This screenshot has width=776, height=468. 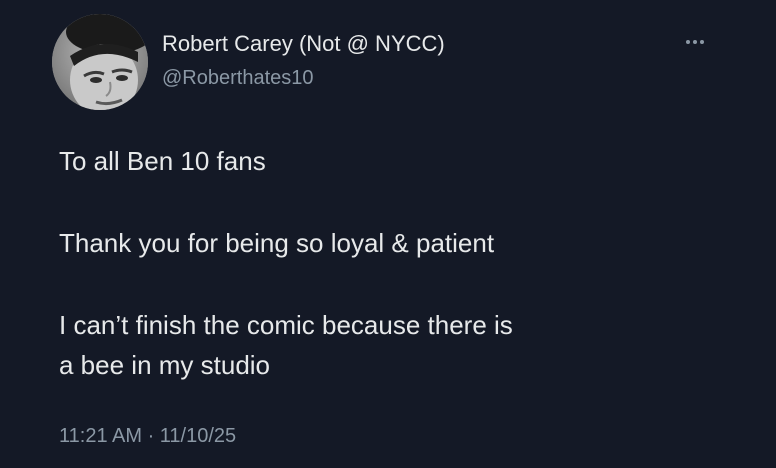 What do you see at coordinates (162, 161) in the screenshot?
I see `tweet-text-line: To all Ben 10 fans` at bounding box center [162, 161].